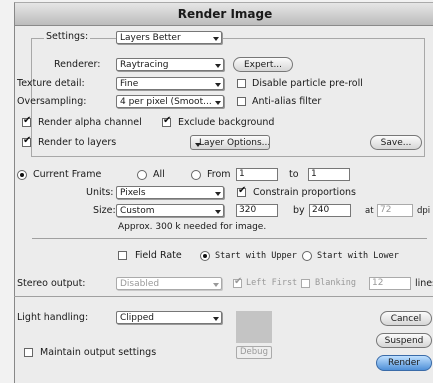 The width and height of the screenshot is (433, 383). I want to click on blanking-label: Blanking, so click(335, 283).